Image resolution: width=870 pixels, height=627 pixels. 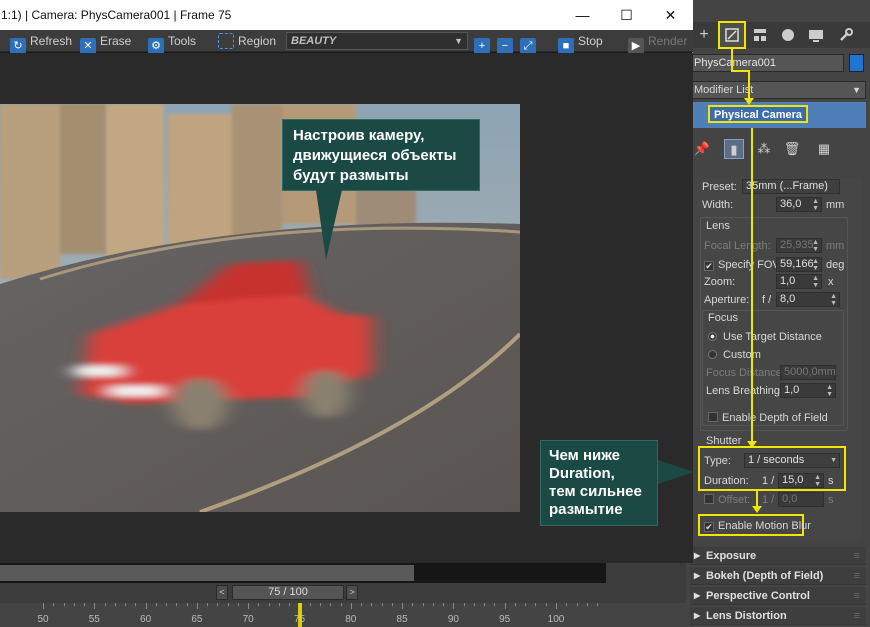 I want to click on preset-dropdown: 35mm (...Frame), so click(x=791, y=186).